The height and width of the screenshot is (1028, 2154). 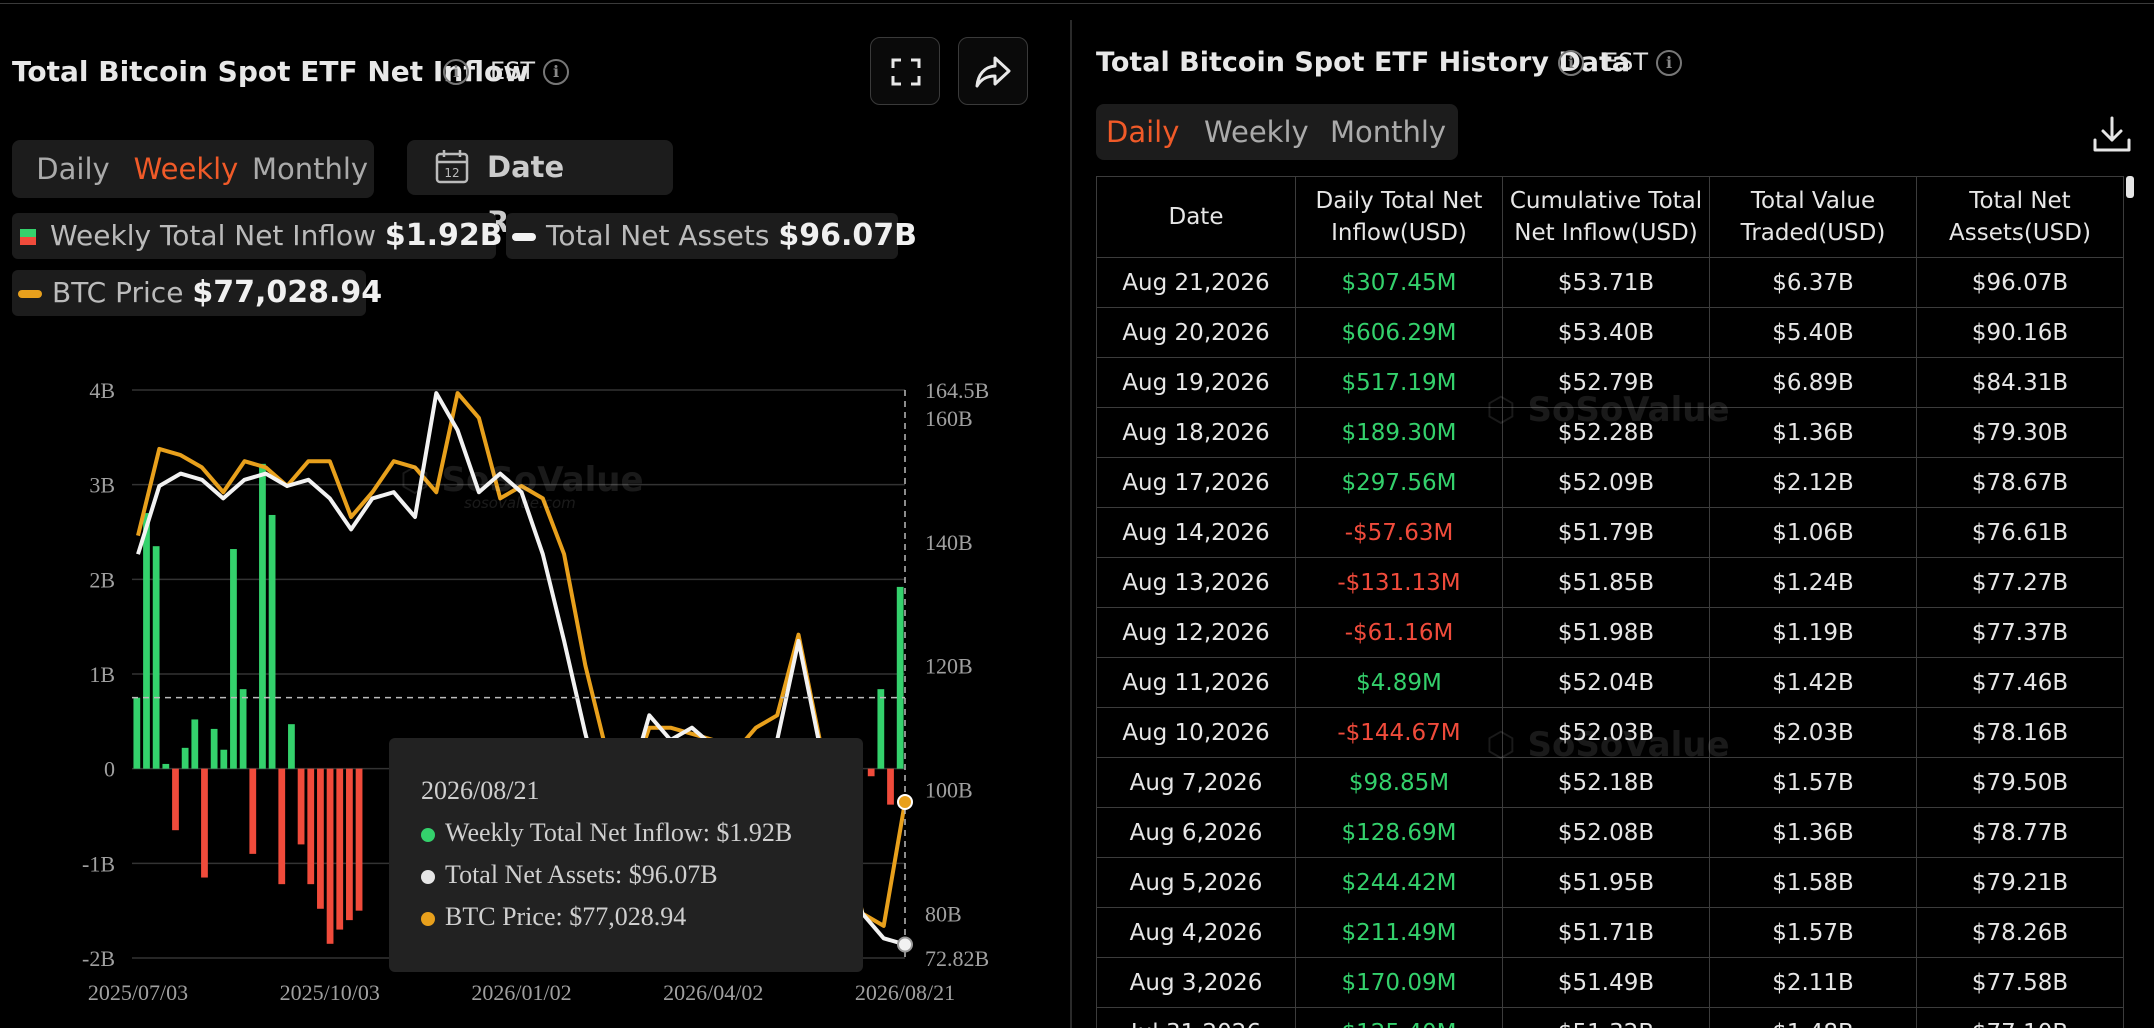 What do you see at coordinates (1610, 282) in the screenshot?
I see `table-row: Aug 21,2026 $307.45M $53.71B $6.37B $96.07B` at bounding box center [1610, 282].